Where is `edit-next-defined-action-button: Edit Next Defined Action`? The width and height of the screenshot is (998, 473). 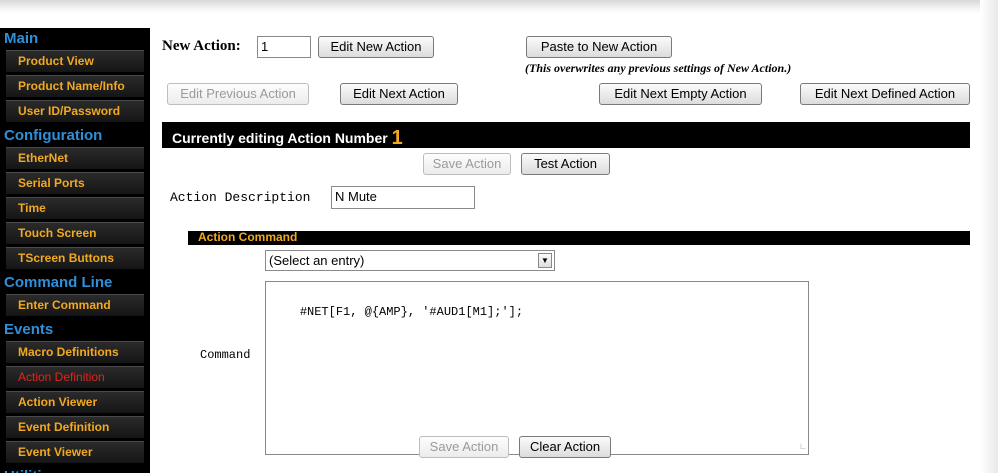 edit-next-defined-action-button: Edit Next Defined Action is located at coordinates (885, 94).